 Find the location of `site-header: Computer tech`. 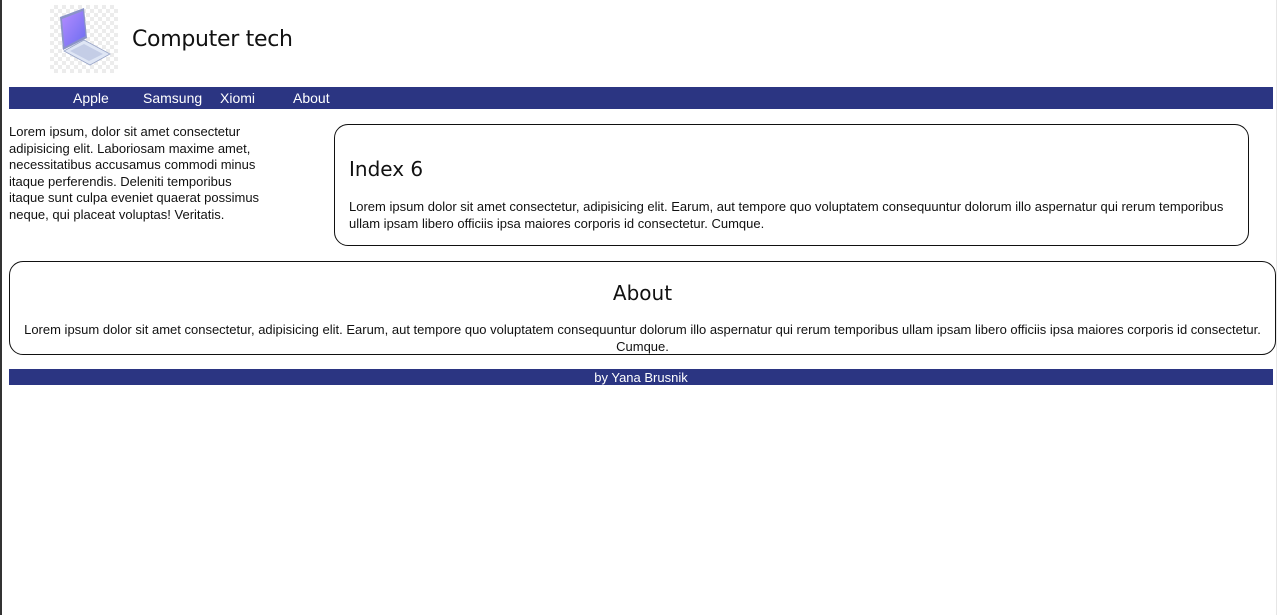

site-header: Computer tech is located at coordinates (640, 43).